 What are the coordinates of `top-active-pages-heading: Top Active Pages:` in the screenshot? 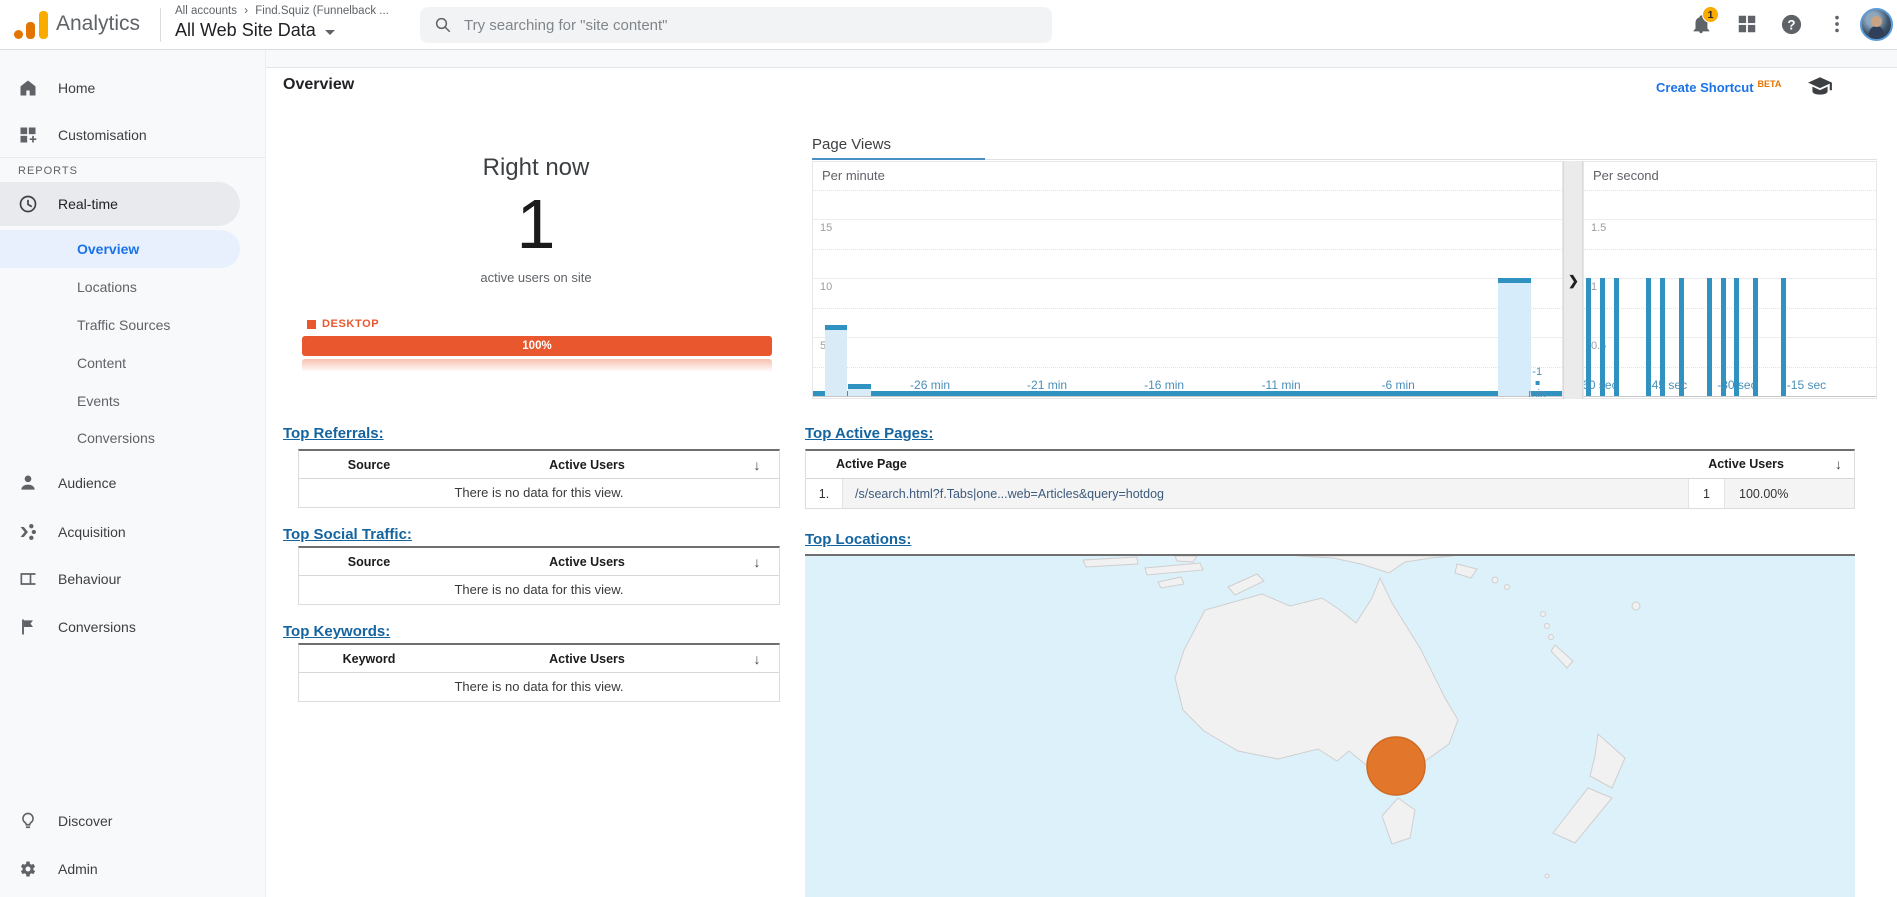 It's located at (869, 433).